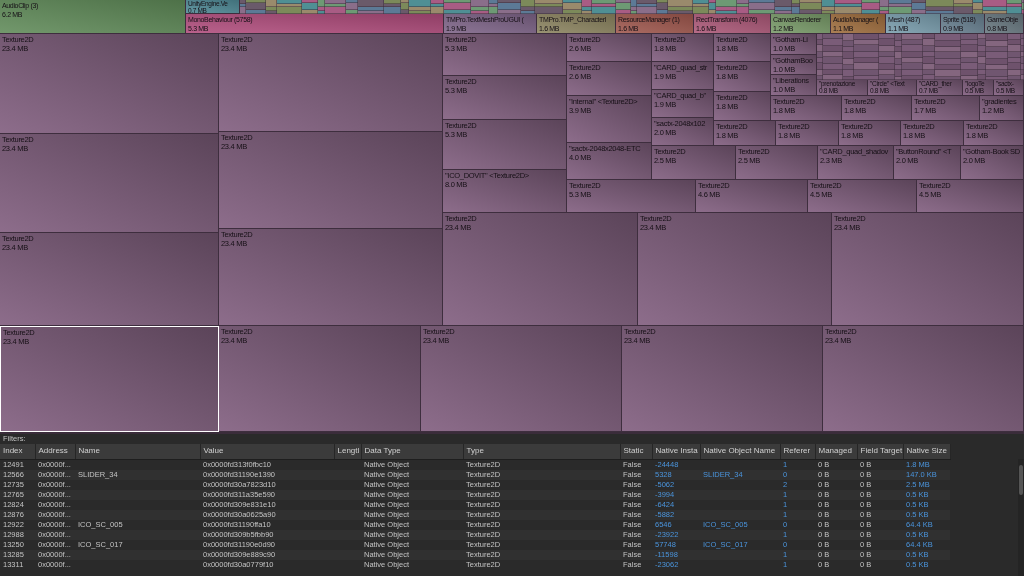  I want to click on column-header: Address, so click(55, 451).